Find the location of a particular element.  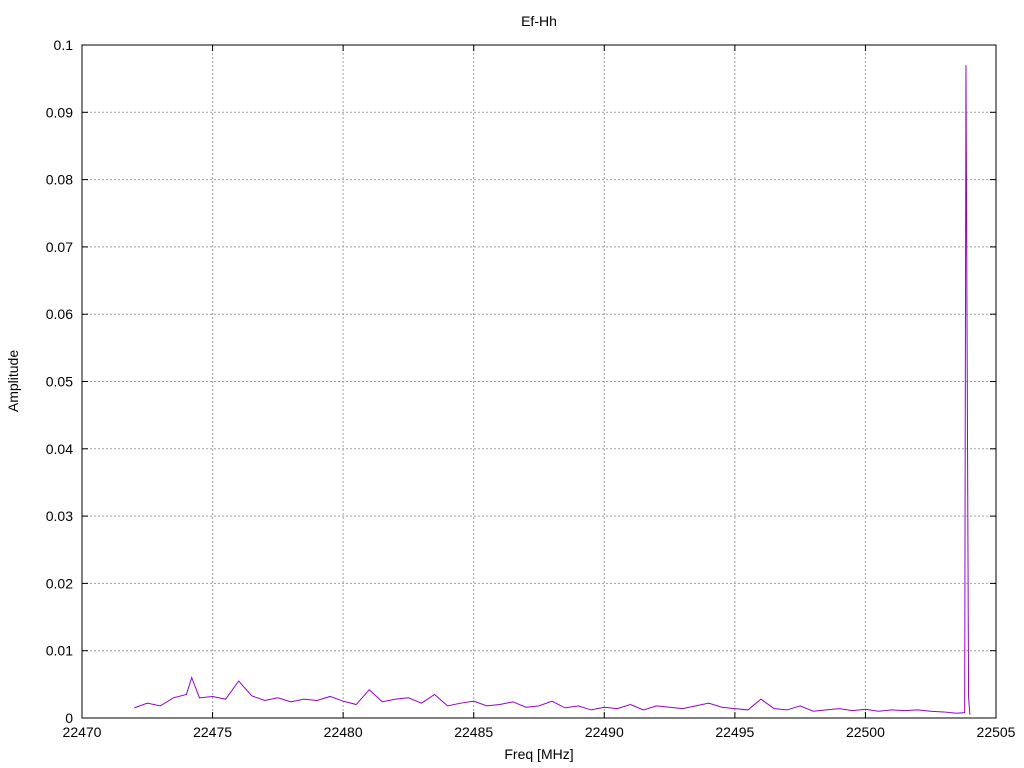

y-axis-label: Amplitude is located at coordinates (13, 381).